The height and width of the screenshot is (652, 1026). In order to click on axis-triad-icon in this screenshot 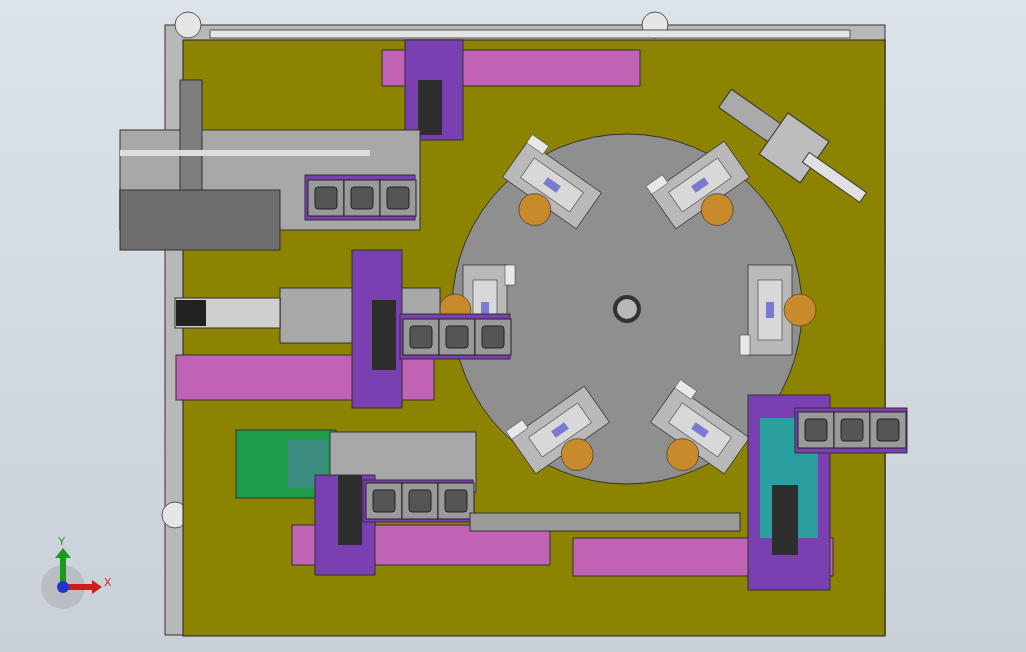, I will do `click(71, 578)`.